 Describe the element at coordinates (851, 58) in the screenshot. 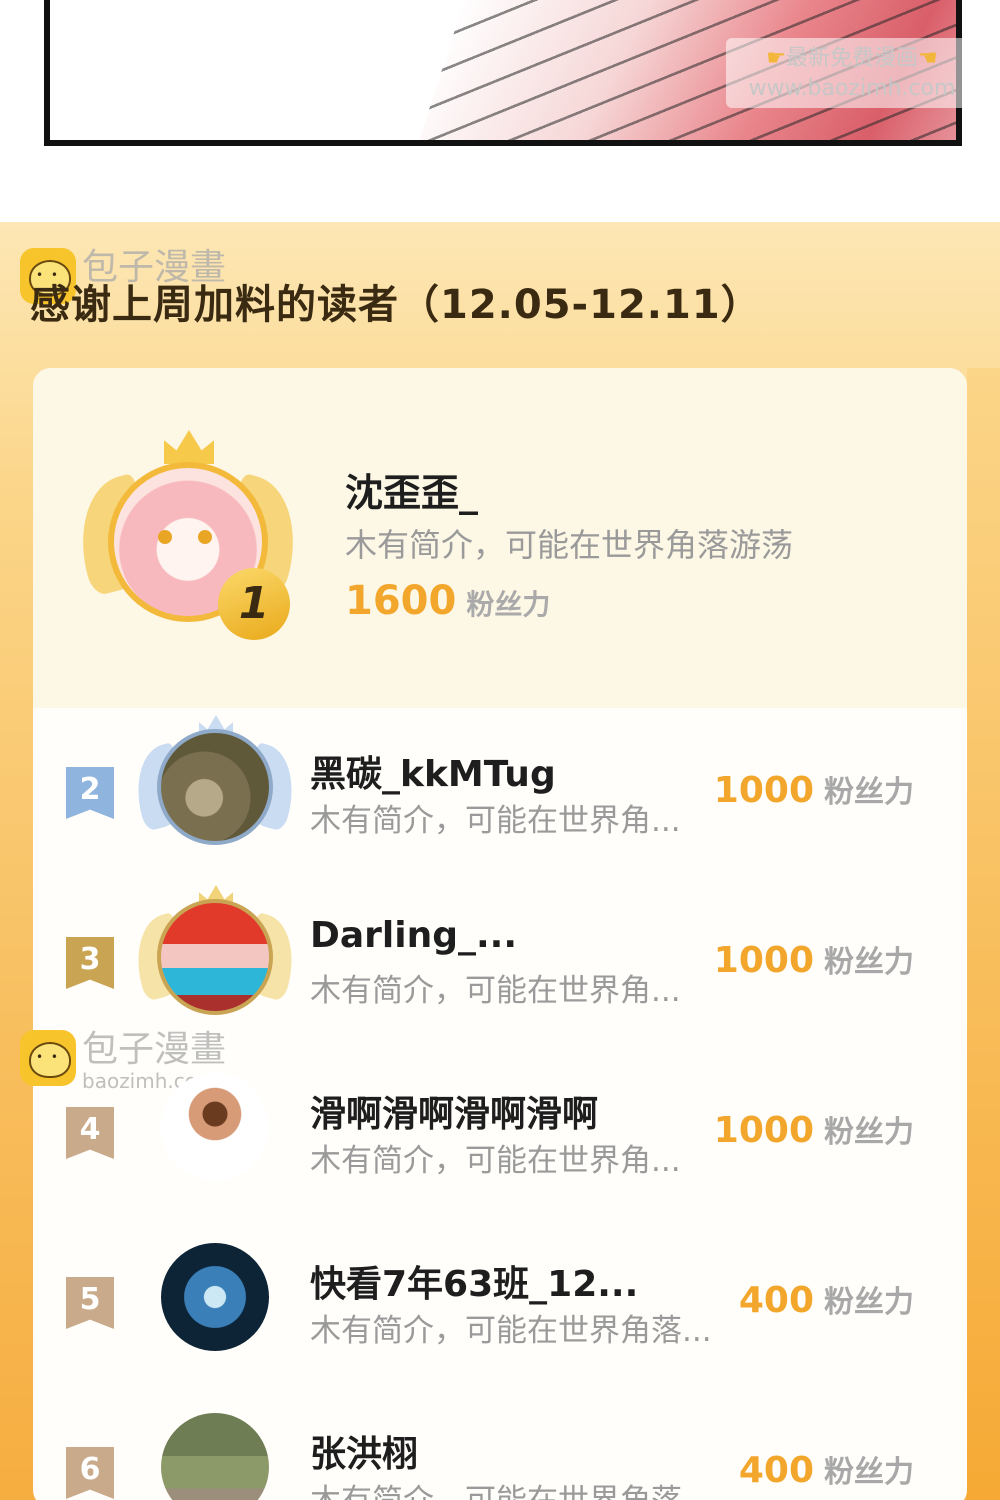

I see `watermark-line-1: 最新免费漫画` at that location.